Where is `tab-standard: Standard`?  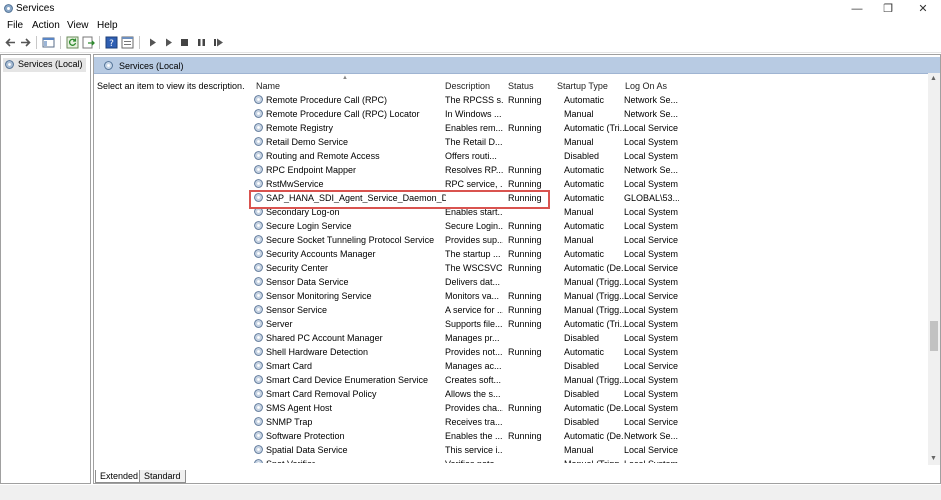
tab-standard: Standard is located at coordinates (162, 476).